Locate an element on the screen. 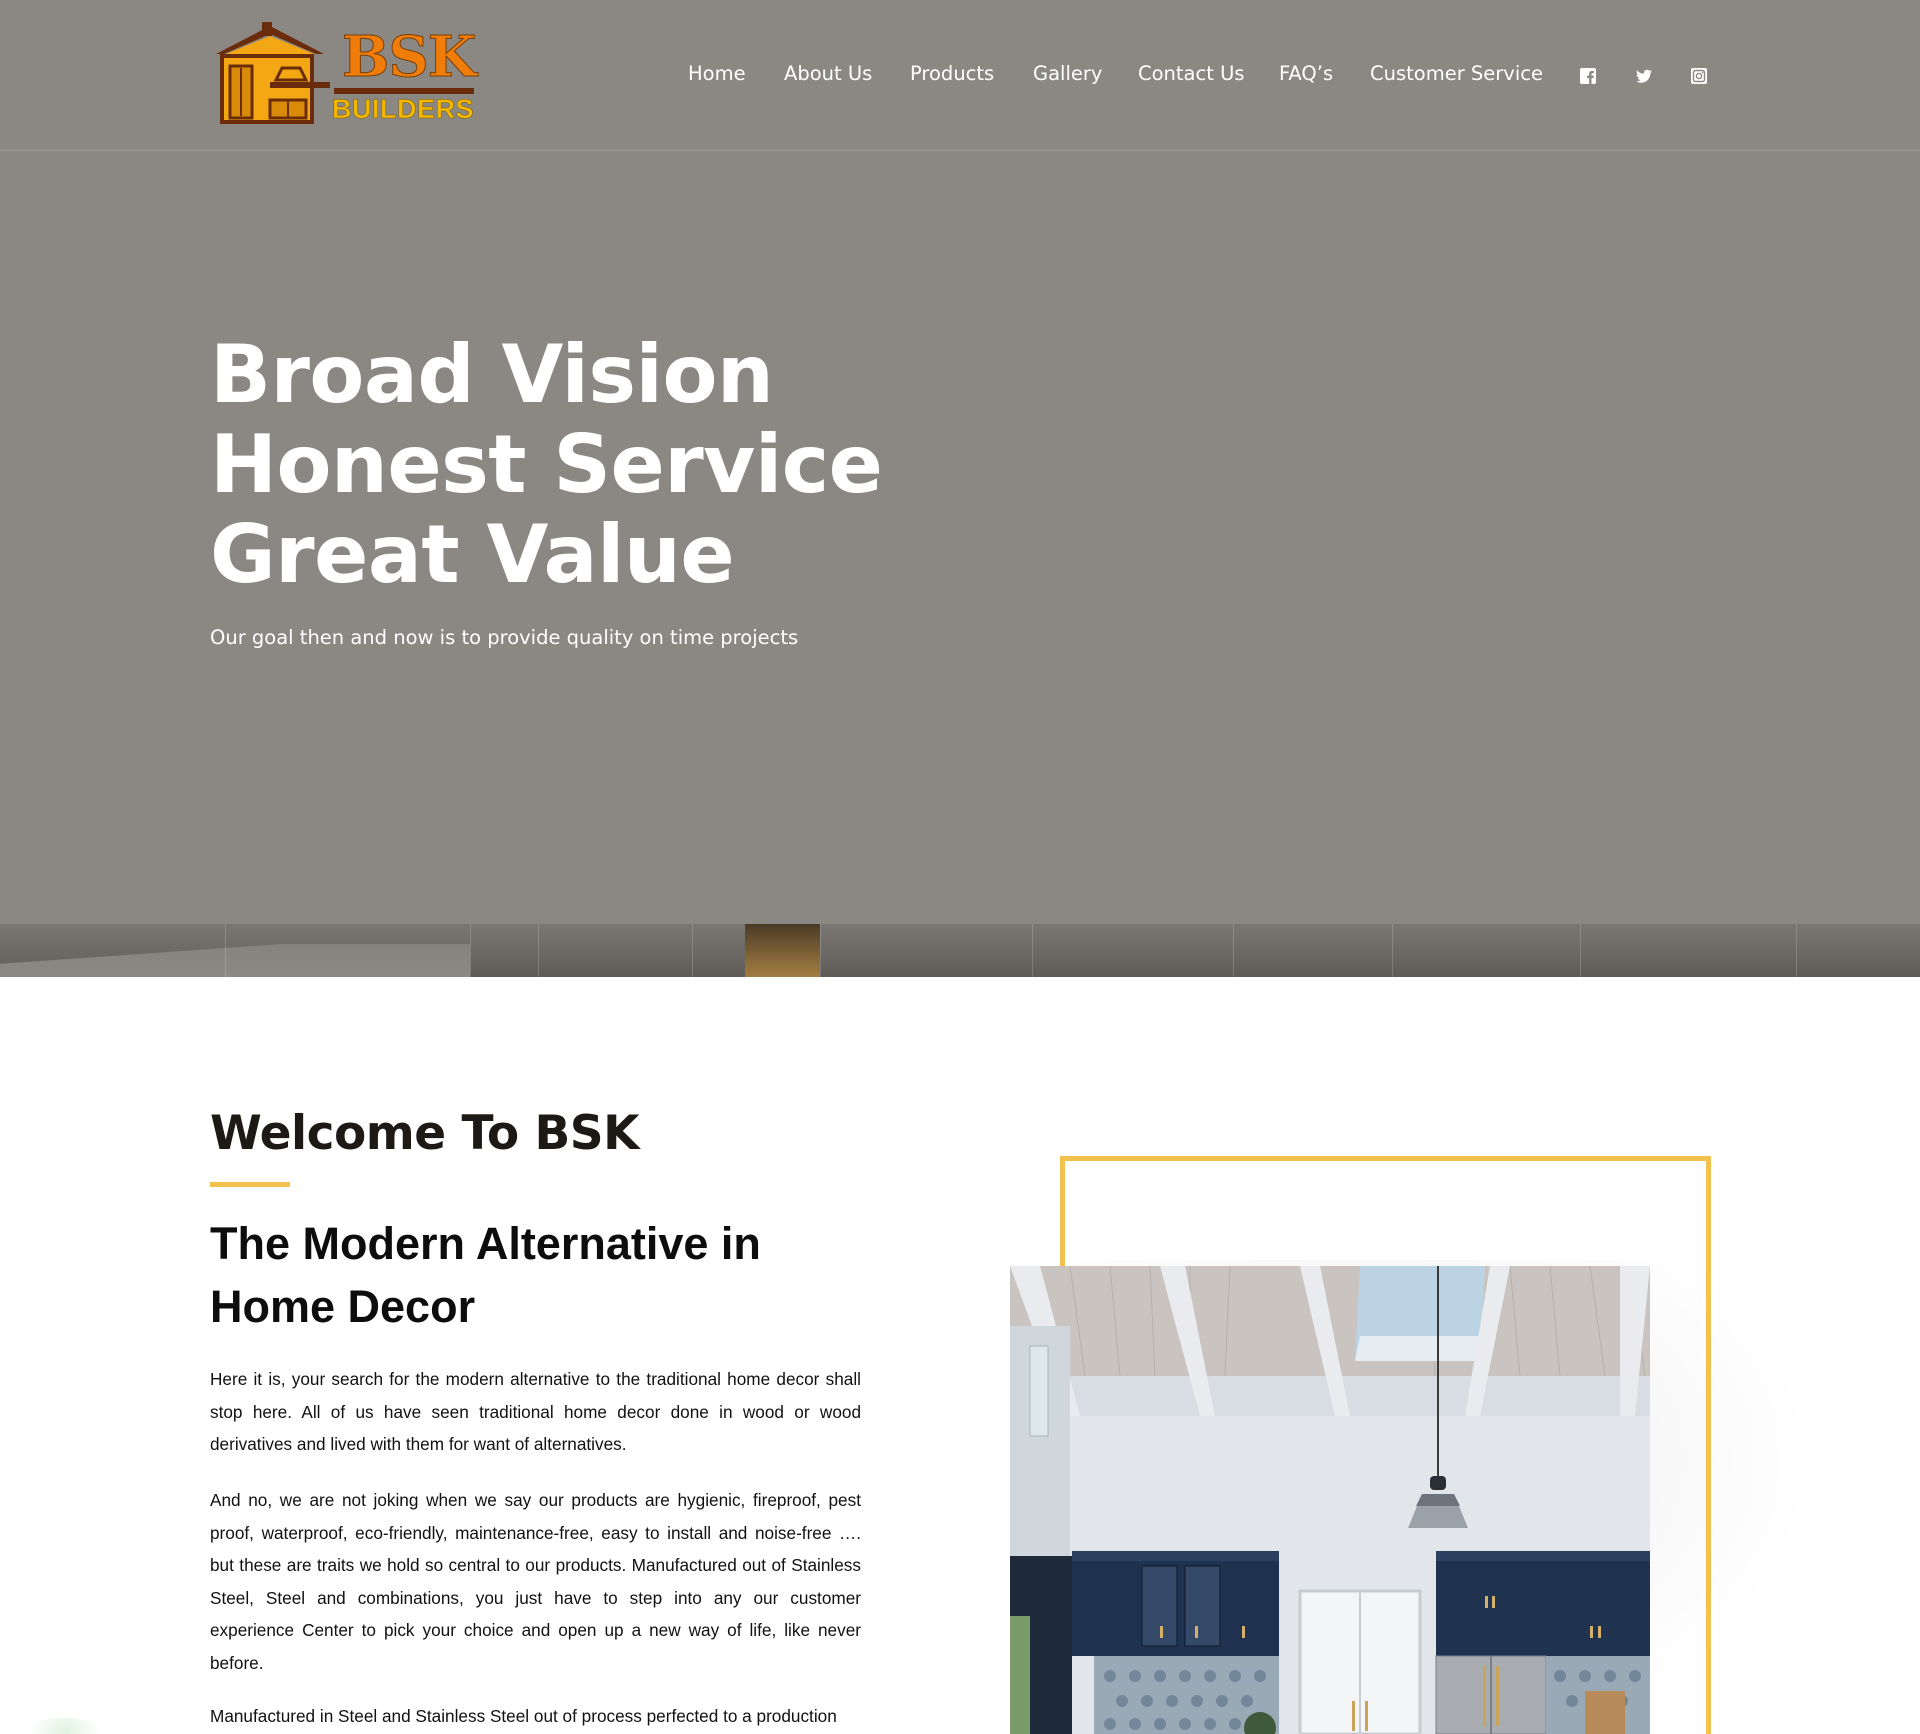  twitter-icon is located at coordinates (1644, 76).